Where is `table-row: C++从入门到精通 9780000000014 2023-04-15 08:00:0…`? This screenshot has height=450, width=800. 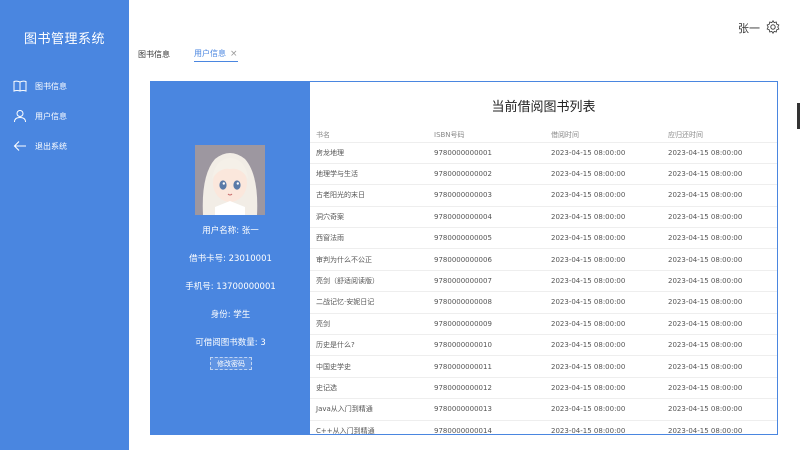 table-row: C++从入门到精通 9780000000014 2023-04-15 08:00:0… is located at coordinates (543, 427).